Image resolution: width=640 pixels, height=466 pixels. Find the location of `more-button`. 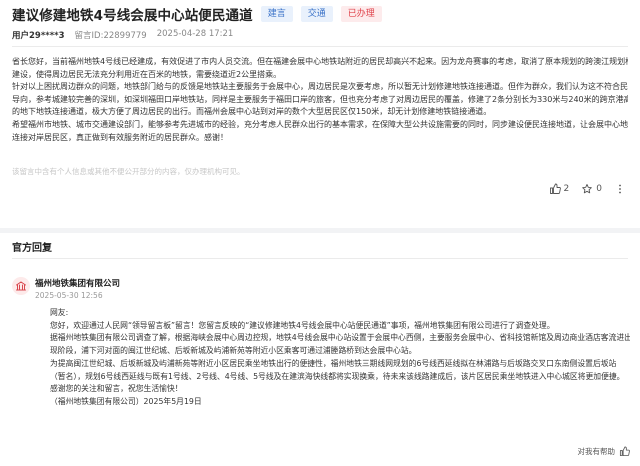

more-button is located at coordinates (620, 189).